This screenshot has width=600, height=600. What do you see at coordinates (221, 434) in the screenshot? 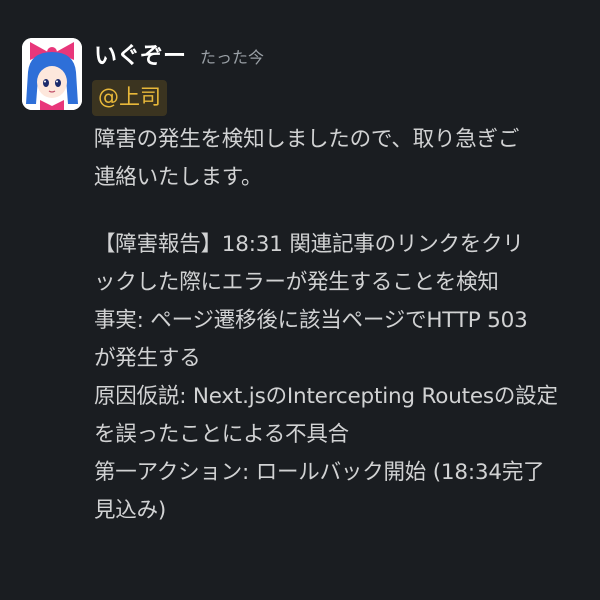
I see `report-line: を誤ったことによる不具合` at bounding box center [221, 434].